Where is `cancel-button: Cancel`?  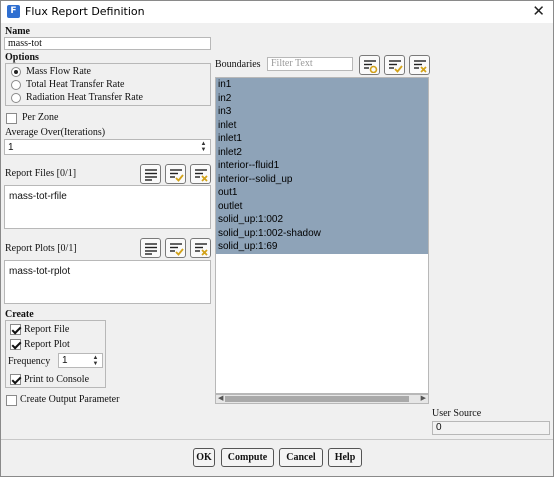 cancel-button: Cancel is located at coordinates (301, 457).